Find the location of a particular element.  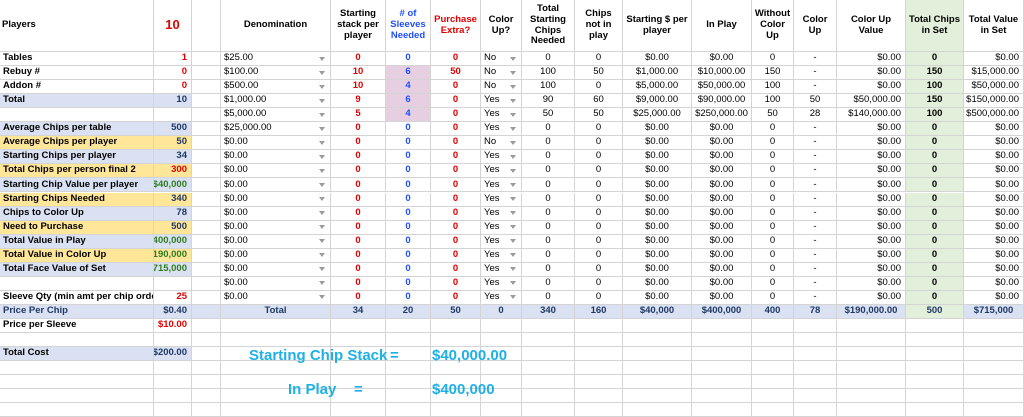

denomination-select: $5,000.00 is located at coordinates (276, 115).